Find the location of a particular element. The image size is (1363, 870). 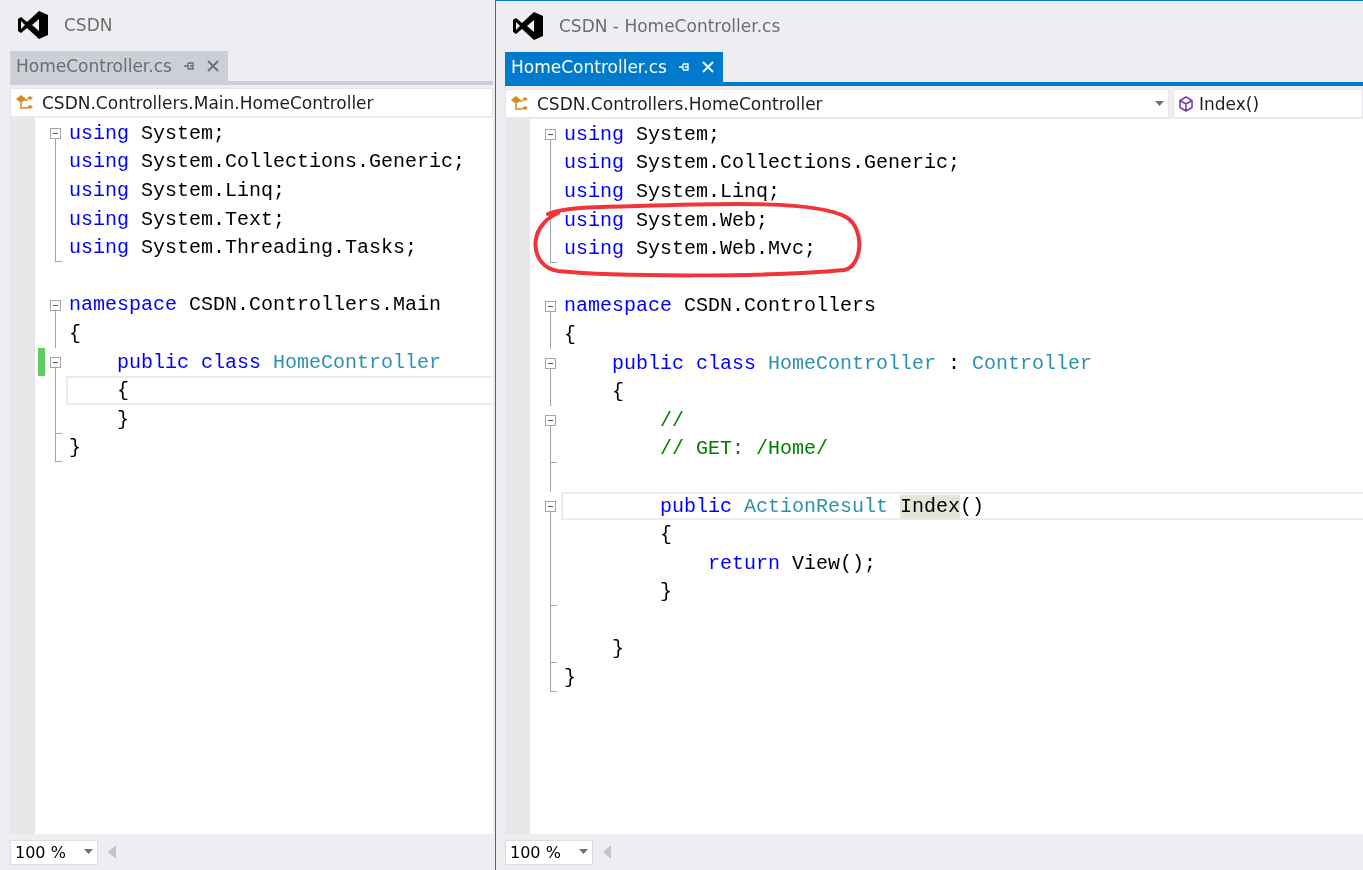

code-line: public ActionResult Index() is located at coordinates (962, 506).